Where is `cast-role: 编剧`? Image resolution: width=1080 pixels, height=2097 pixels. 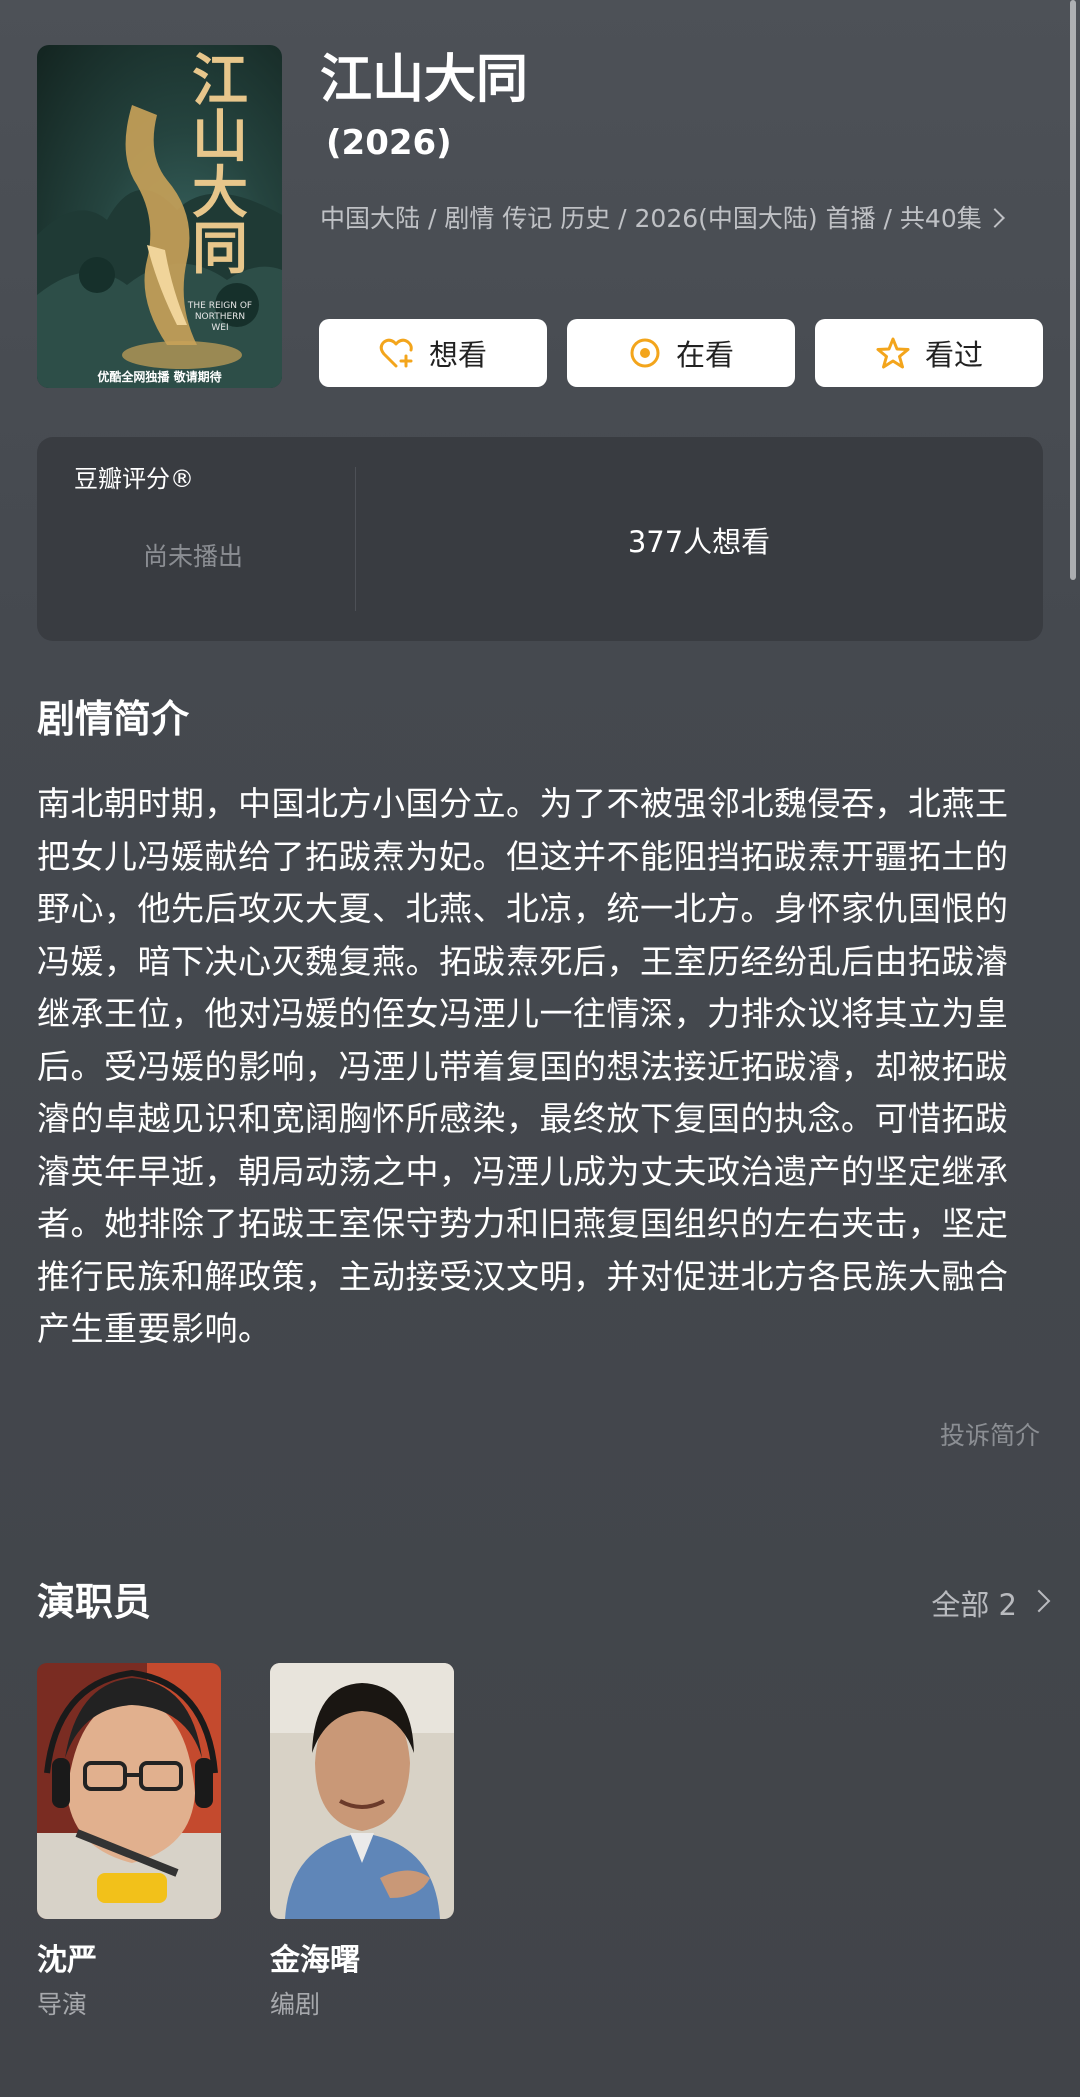 cast-role: 编剧 is located at coordinates (295, 2004).